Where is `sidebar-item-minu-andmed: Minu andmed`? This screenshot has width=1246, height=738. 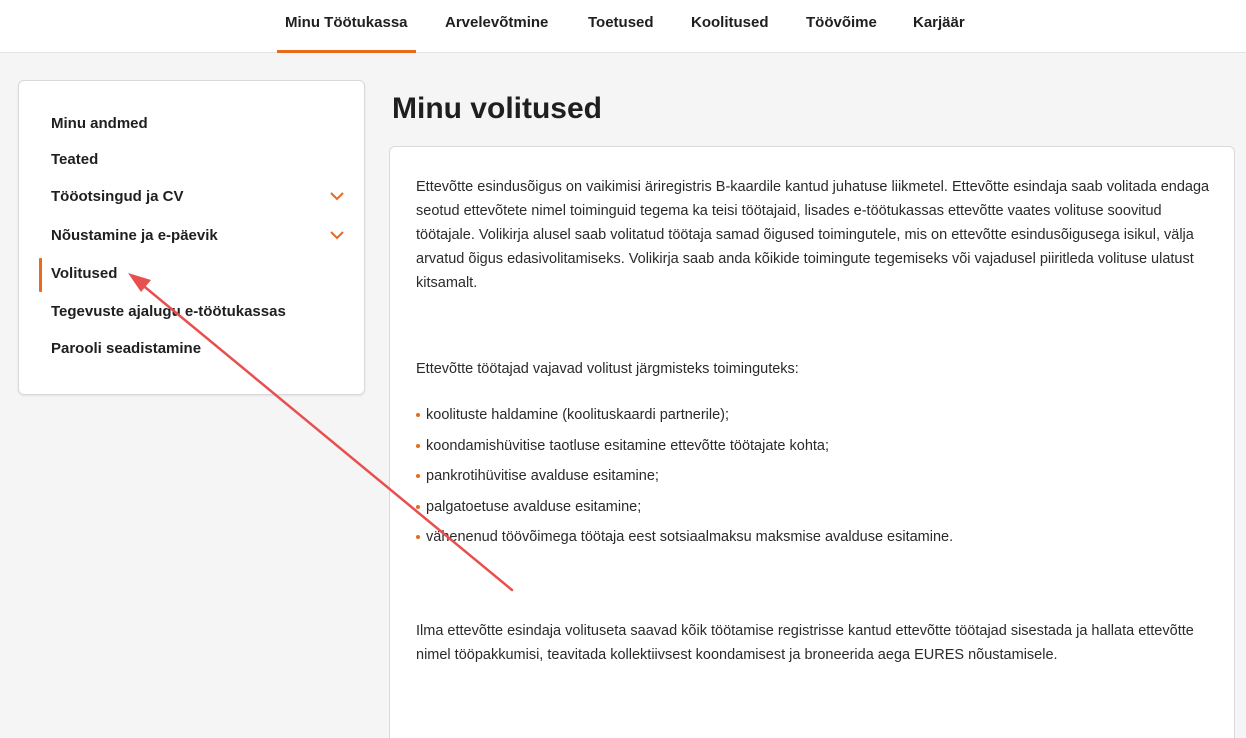 sidebar-item-minu-andmed: Minu andmed is located at coordinates (197, 124).